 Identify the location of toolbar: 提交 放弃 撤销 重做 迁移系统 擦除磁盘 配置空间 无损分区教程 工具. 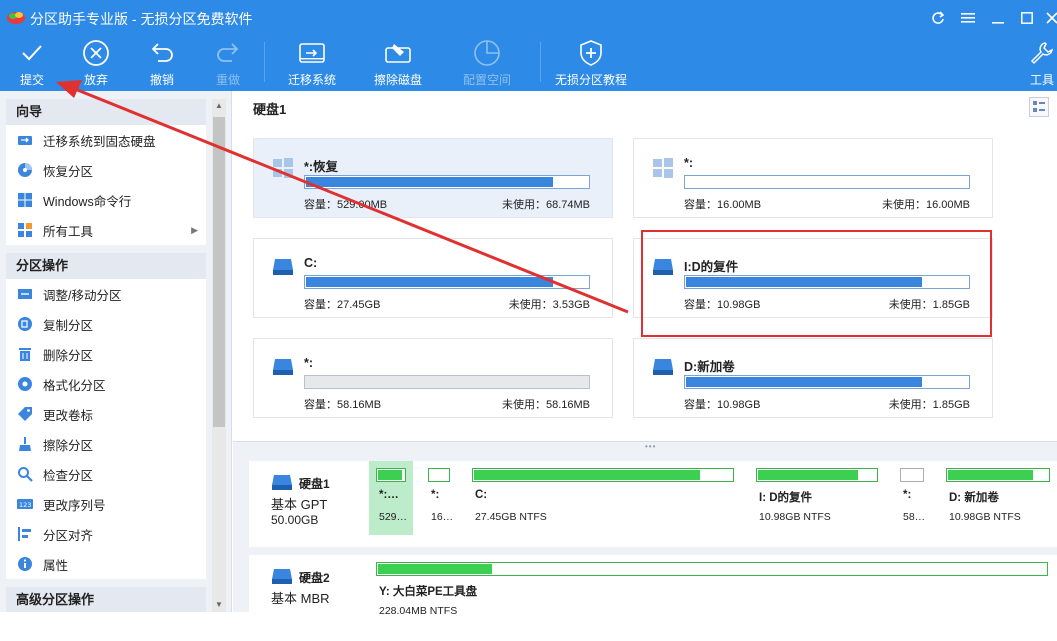
(528, 63).